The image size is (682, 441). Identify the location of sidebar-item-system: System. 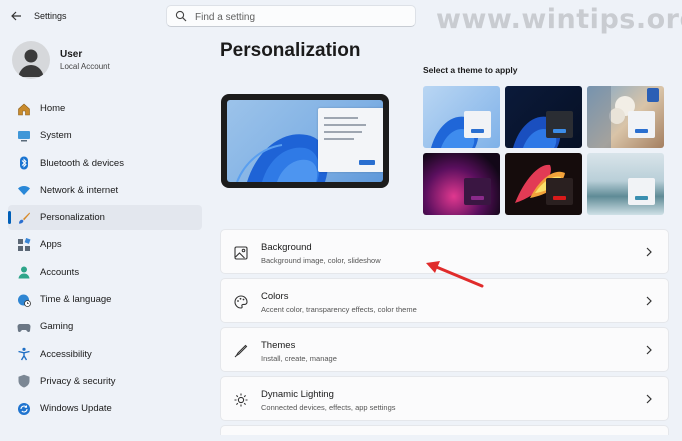
(105, 135).